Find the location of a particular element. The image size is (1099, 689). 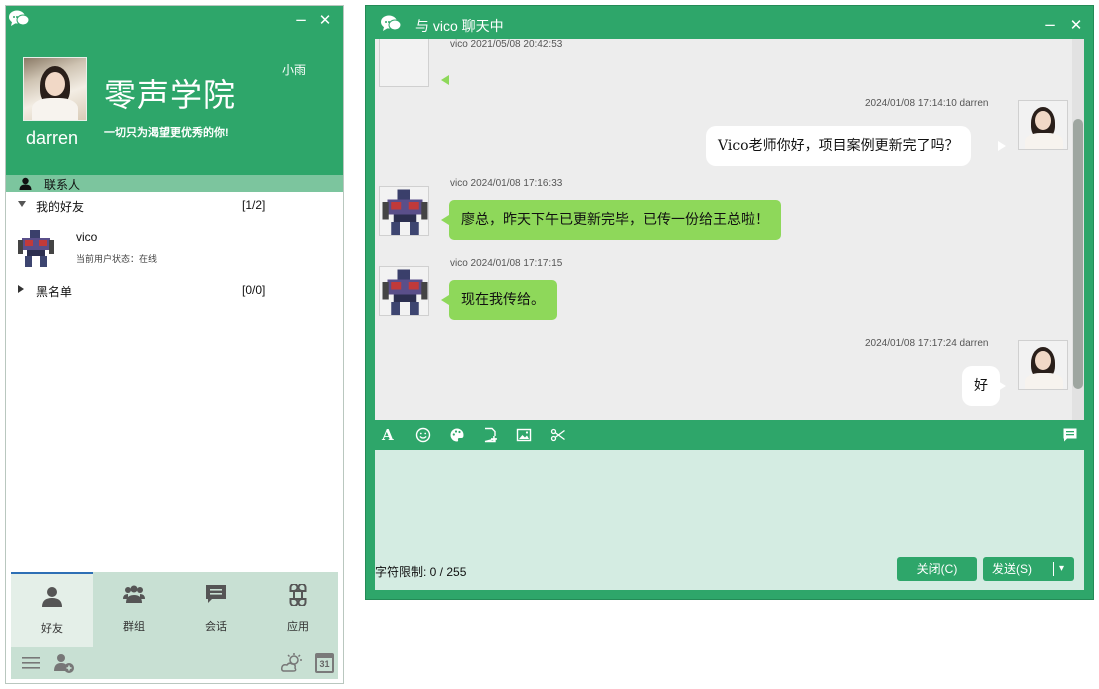

message-bubble: 好 is located at coordinates (981, 386).